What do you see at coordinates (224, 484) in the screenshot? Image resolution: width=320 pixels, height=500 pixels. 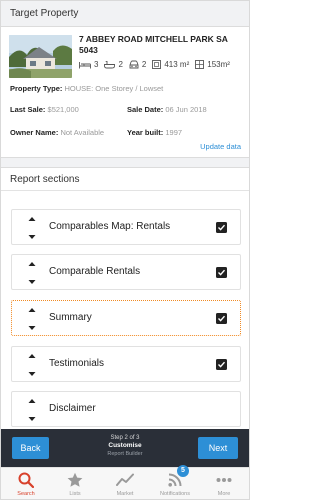 I see `tab-more: More` at bounding box center [224, 484].